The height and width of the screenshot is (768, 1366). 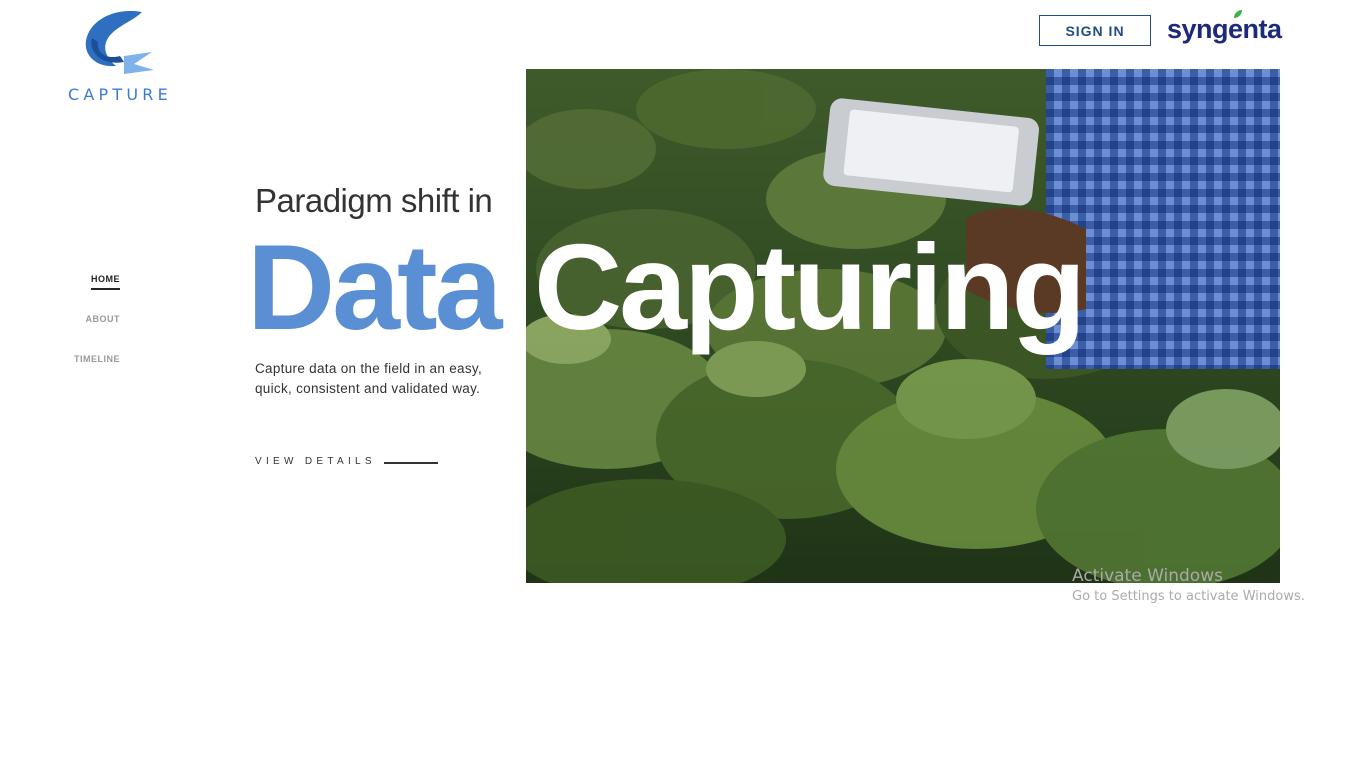 I want to click on nav-about: ABOUT, so click(x=103, y=319).